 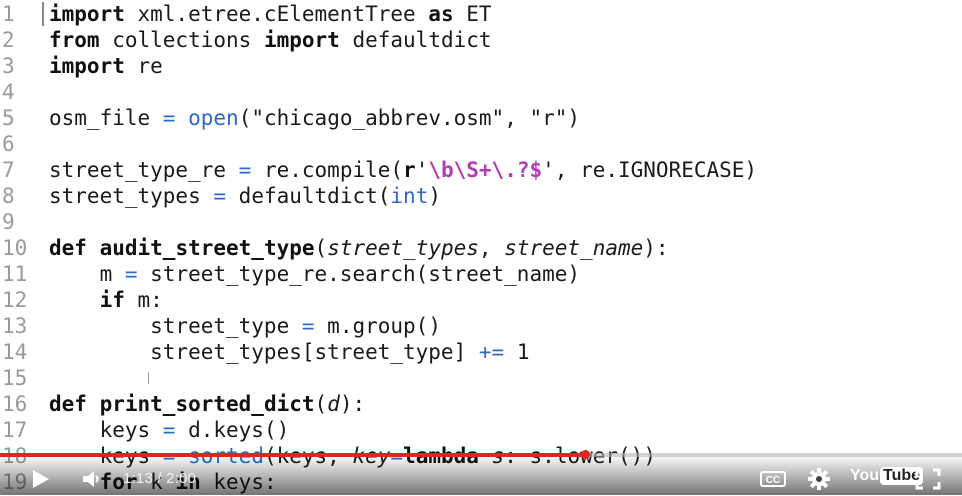 What do you see at coordinates (91, 479) in the screenshot?
I see `volume-icon` at bounding box center [91, 479].